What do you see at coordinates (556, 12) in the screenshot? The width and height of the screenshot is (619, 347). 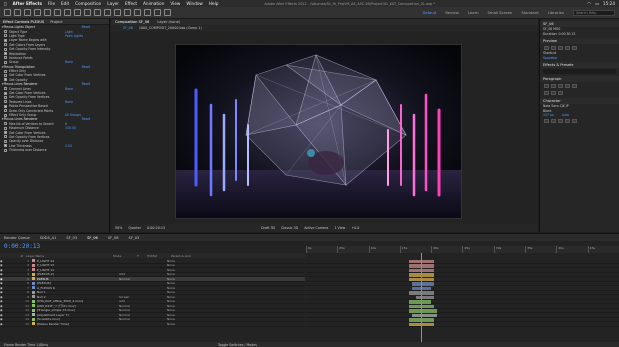 I see `workspace-libraries: Libraries` at bounding box center [556, 12].